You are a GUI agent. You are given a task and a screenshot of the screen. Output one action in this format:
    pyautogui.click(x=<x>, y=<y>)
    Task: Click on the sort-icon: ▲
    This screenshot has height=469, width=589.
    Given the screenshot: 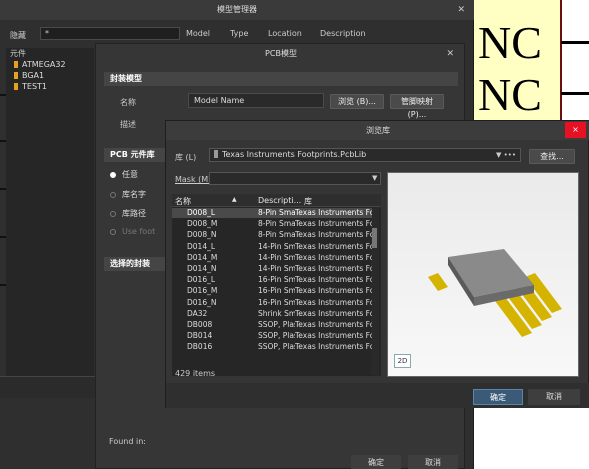 What is the action you would take?
    pyautogui.click(x=234, y=199)
    